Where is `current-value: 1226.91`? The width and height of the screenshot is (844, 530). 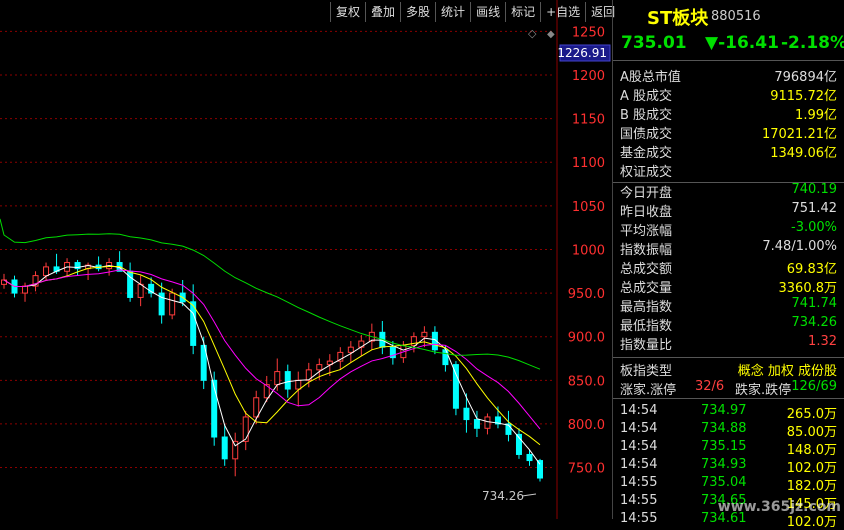
current-value: 1226.91 is located at coordinates (582, 53).